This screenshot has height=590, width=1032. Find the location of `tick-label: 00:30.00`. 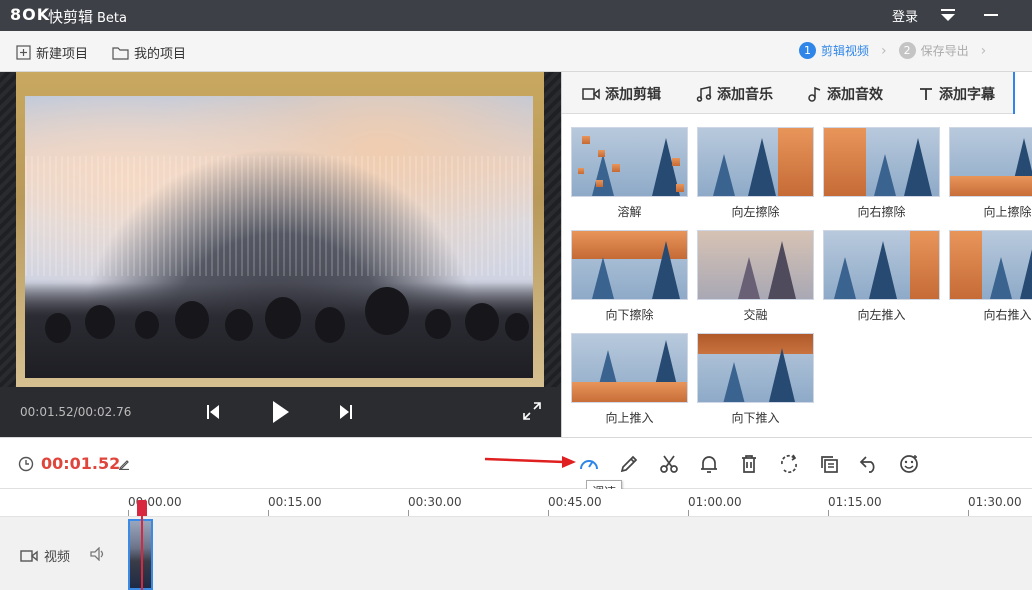

tick-label: 00:30.00 is located at coordinates (435, 502).